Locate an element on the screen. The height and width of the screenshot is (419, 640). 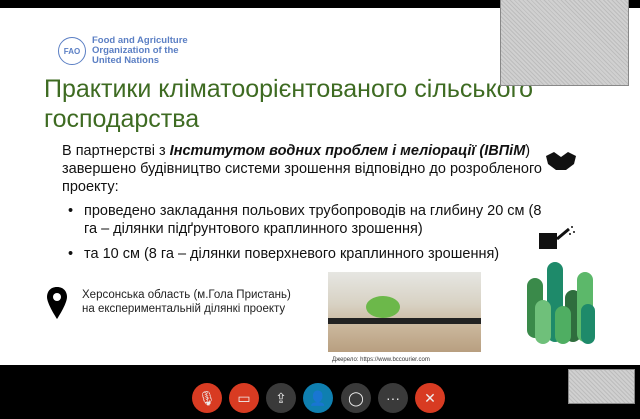
logo-line: United Nations is located at coordinates (126, 60).